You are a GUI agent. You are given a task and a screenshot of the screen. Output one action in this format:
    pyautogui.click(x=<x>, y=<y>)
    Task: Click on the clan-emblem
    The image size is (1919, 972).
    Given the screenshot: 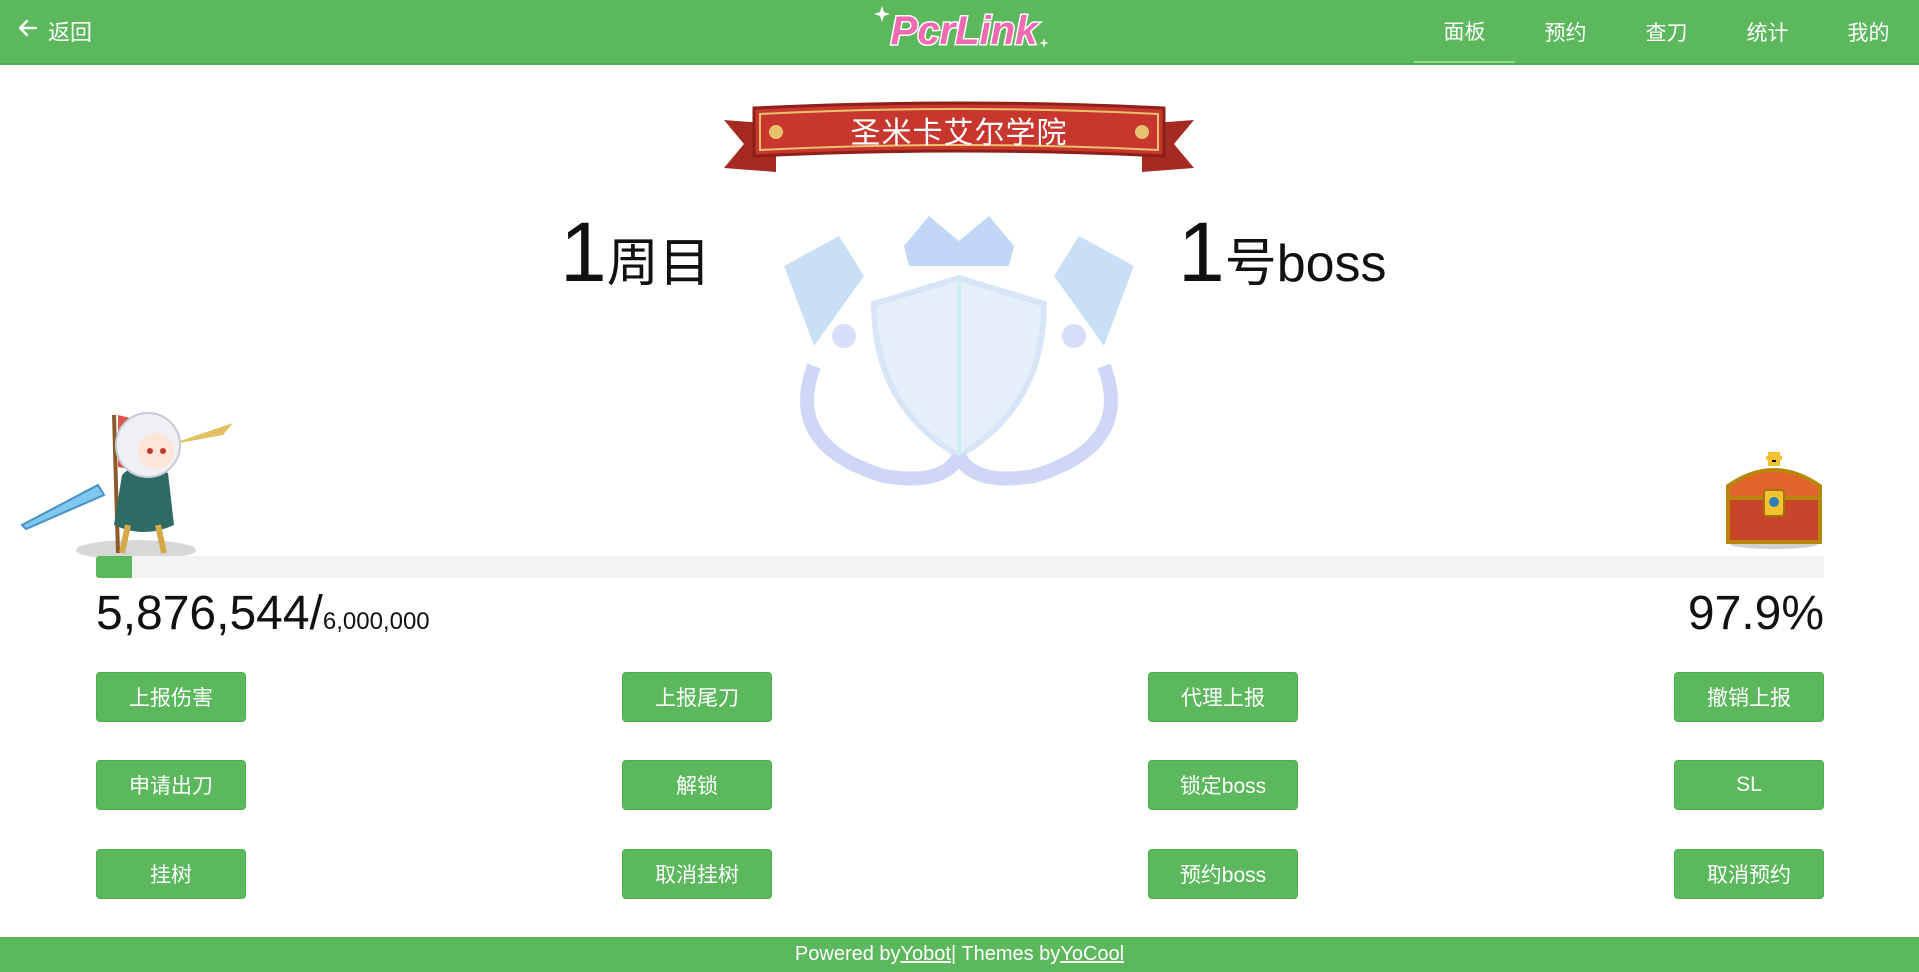 What is the action you would take?
    pyautogui.click(x=959, y=356)
    